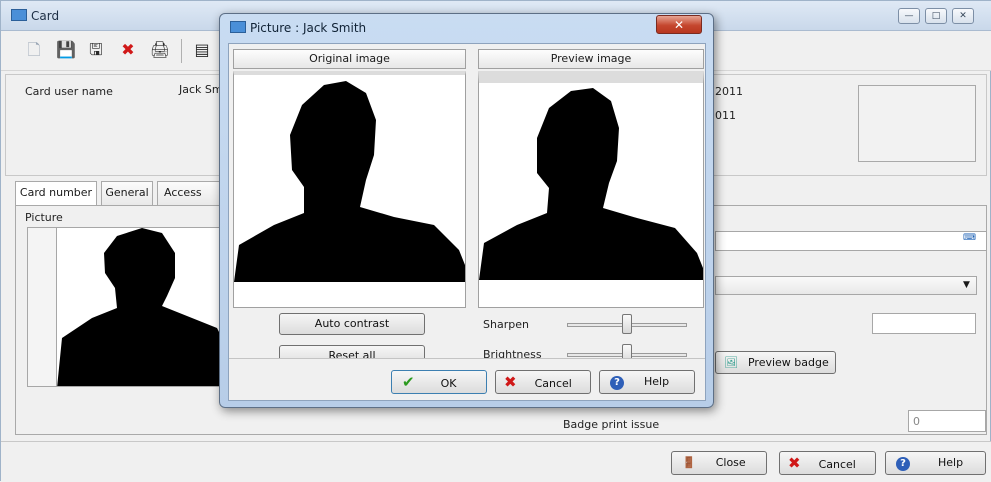 The height and width of the screenshot is (482, 991). I want to click on close-label: Close, so click(730, 462).